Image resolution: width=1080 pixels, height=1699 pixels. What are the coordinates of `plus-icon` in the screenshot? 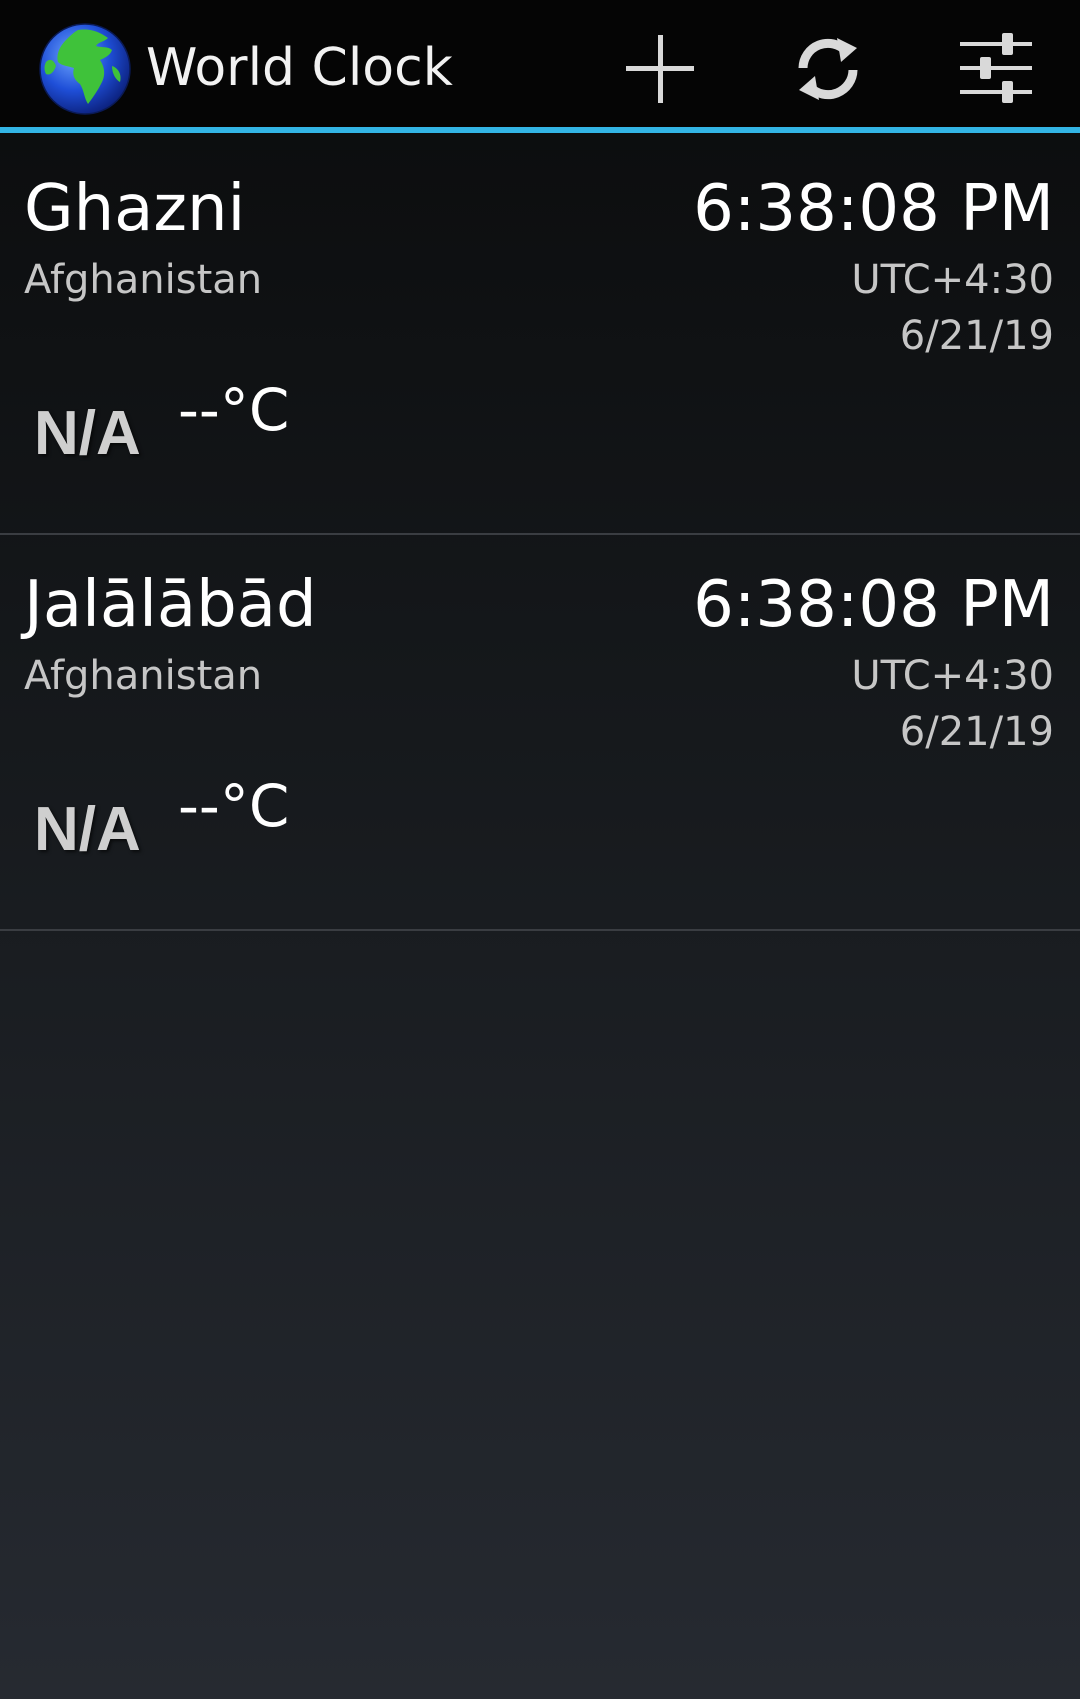 It's located at (660, 69).